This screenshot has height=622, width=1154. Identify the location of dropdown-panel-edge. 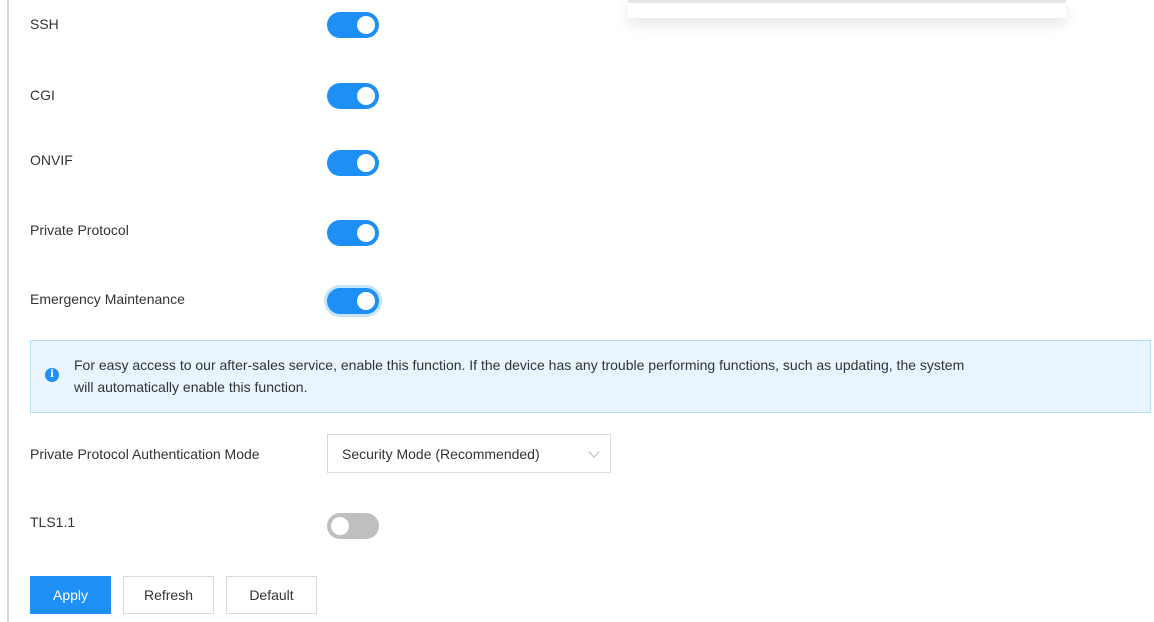
(847, 9).